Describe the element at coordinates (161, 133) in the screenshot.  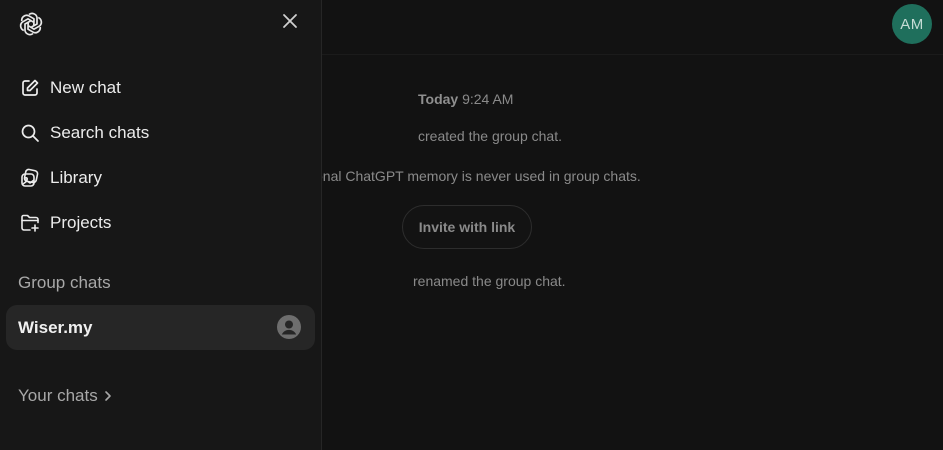
I see `search-chats-button: Search chats` at that location.